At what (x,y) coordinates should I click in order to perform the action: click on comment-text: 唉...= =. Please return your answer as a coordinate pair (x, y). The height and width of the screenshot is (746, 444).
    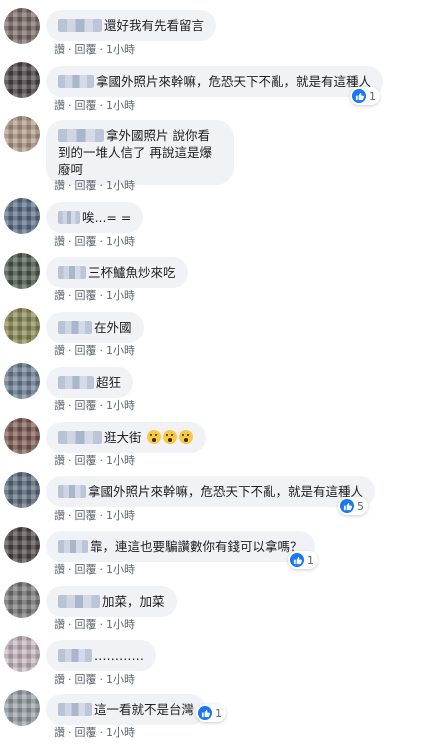
    Looking at the image, I should click on (107, 217).